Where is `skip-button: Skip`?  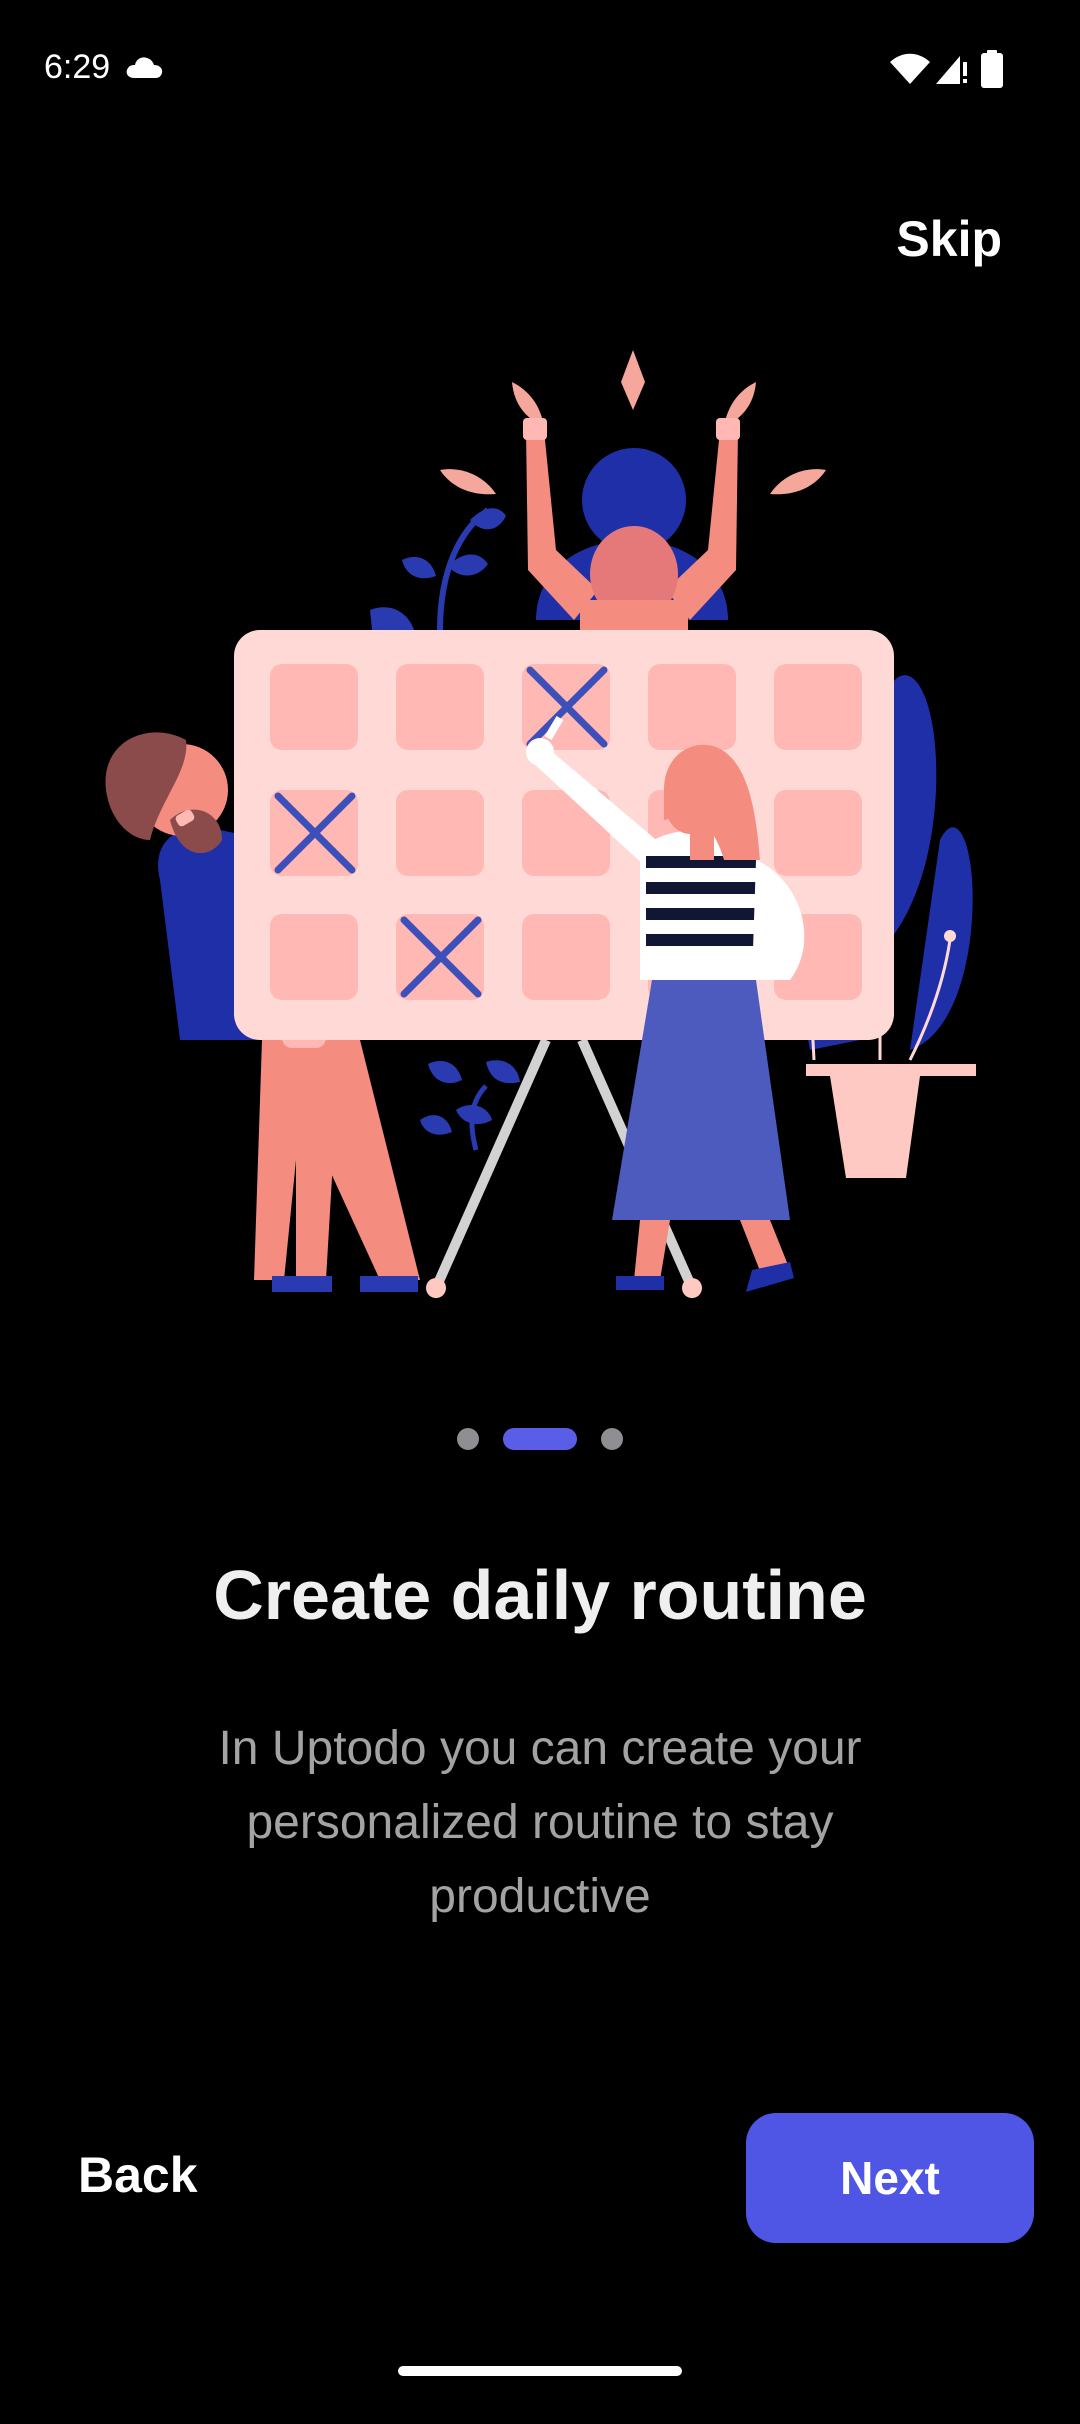 skip-button: Skip is located at coordinates (949, 239).